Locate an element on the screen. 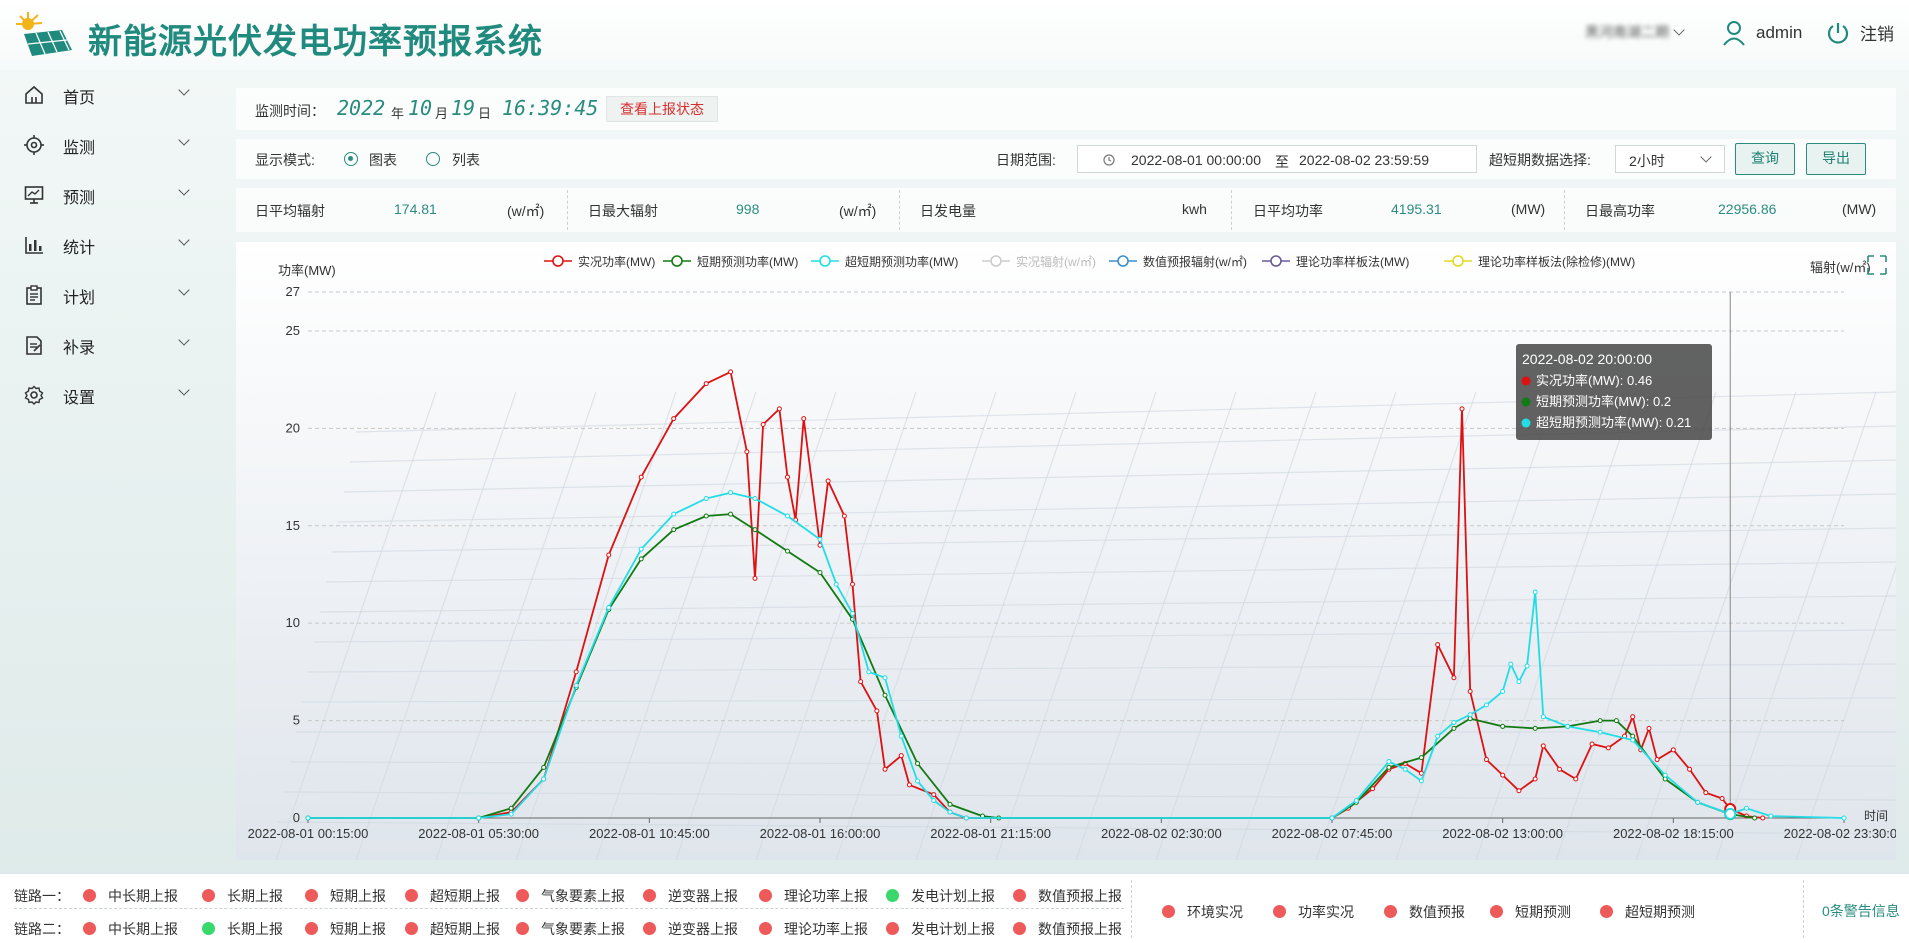 This screenshot has height=943, width=1909. logout-button: 注销 is located at coordinates (1860, 32).